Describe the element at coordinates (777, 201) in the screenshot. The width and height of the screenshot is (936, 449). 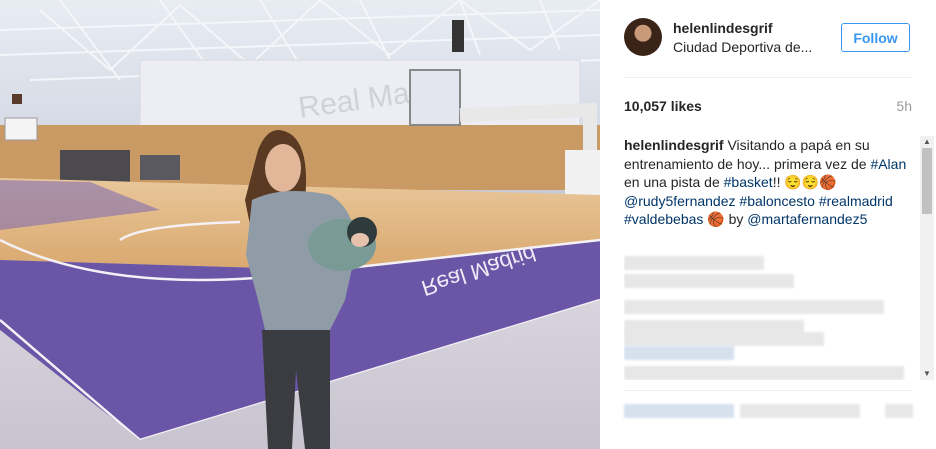
I see `hashtag-link: #baloncesto` at that location.